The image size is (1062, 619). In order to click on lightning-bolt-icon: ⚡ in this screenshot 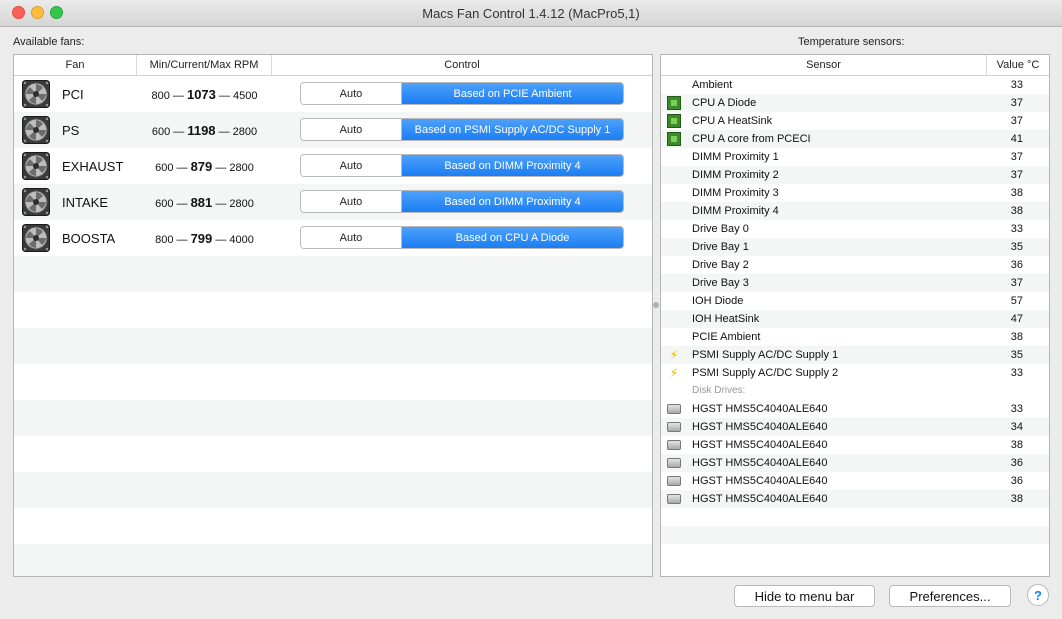, I will do `click(674, 373)`.